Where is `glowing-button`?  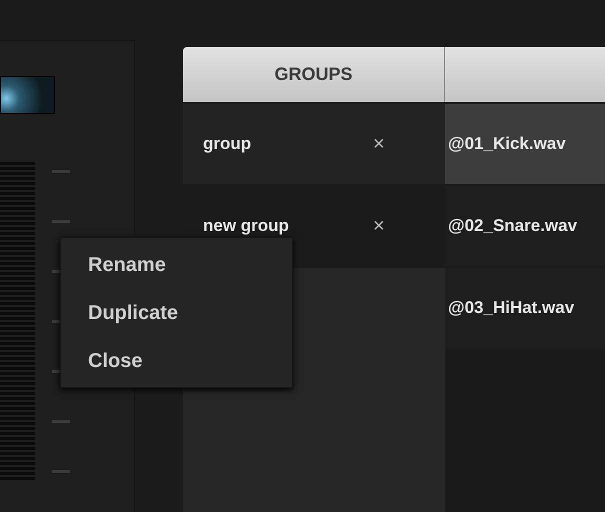
glowing-button is located at coordinates (27, 95).